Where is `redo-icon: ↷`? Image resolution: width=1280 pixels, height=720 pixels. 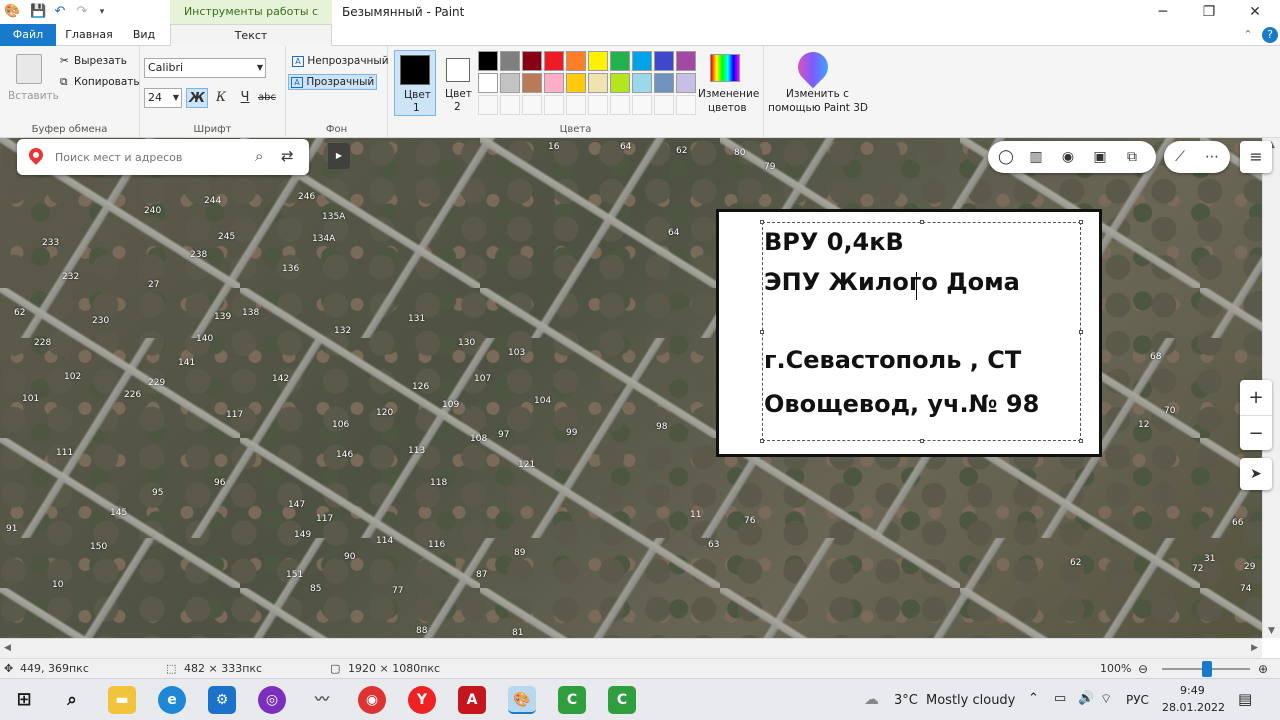
redo-icon: ↷ is located at coordinates (82, 12).